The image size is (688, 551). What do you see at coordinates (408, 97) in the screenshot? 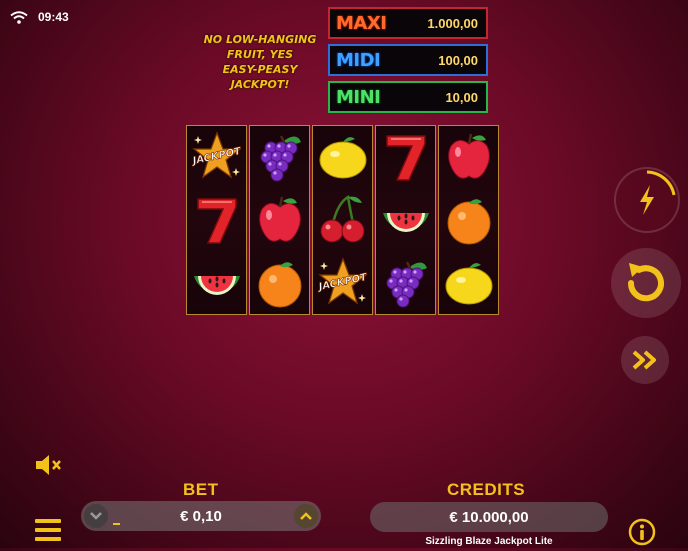
I see `jackpot-mini: MINI 10,00` at bounding box center [408, 97].